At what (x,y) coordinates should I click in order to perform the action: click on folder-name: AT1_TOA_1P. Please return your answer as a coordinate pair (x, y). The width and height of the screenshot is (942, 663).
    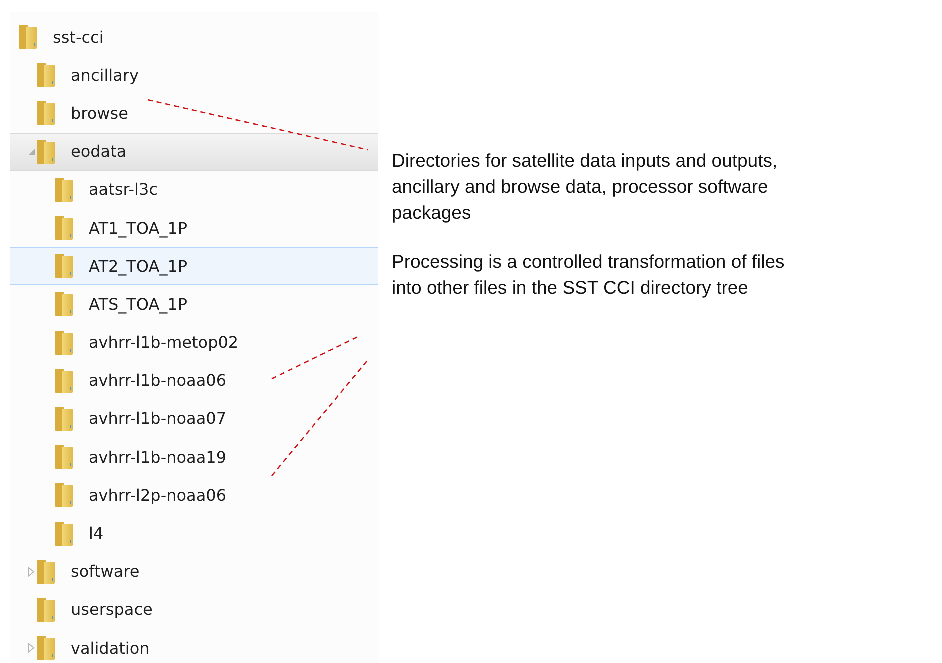
    Looking at the image, I should click on (138, 228).